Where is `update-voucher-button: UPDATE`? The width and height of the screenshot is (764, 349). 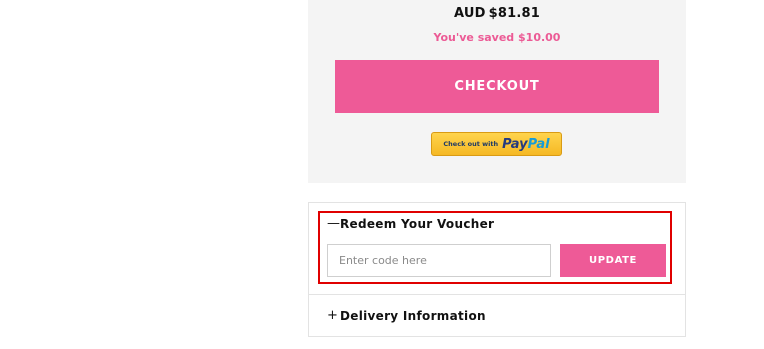 update-voucher-button: UPDATE is located at coordinates (613, 260).